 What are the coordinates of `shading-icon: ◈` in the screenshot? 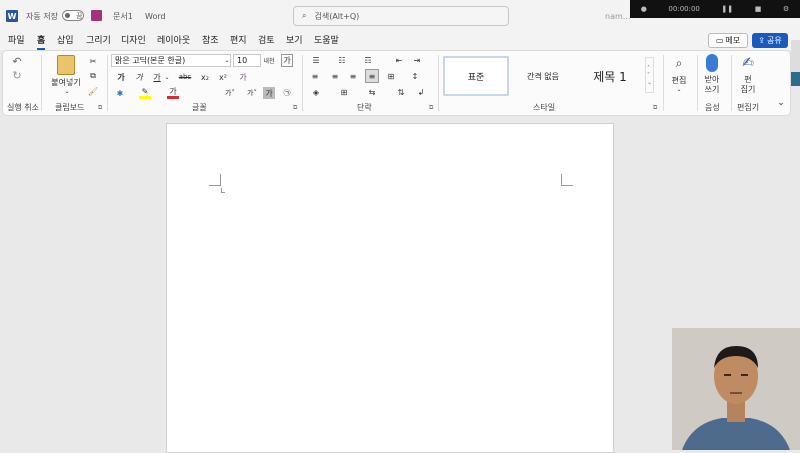 It's located at (316, 92).